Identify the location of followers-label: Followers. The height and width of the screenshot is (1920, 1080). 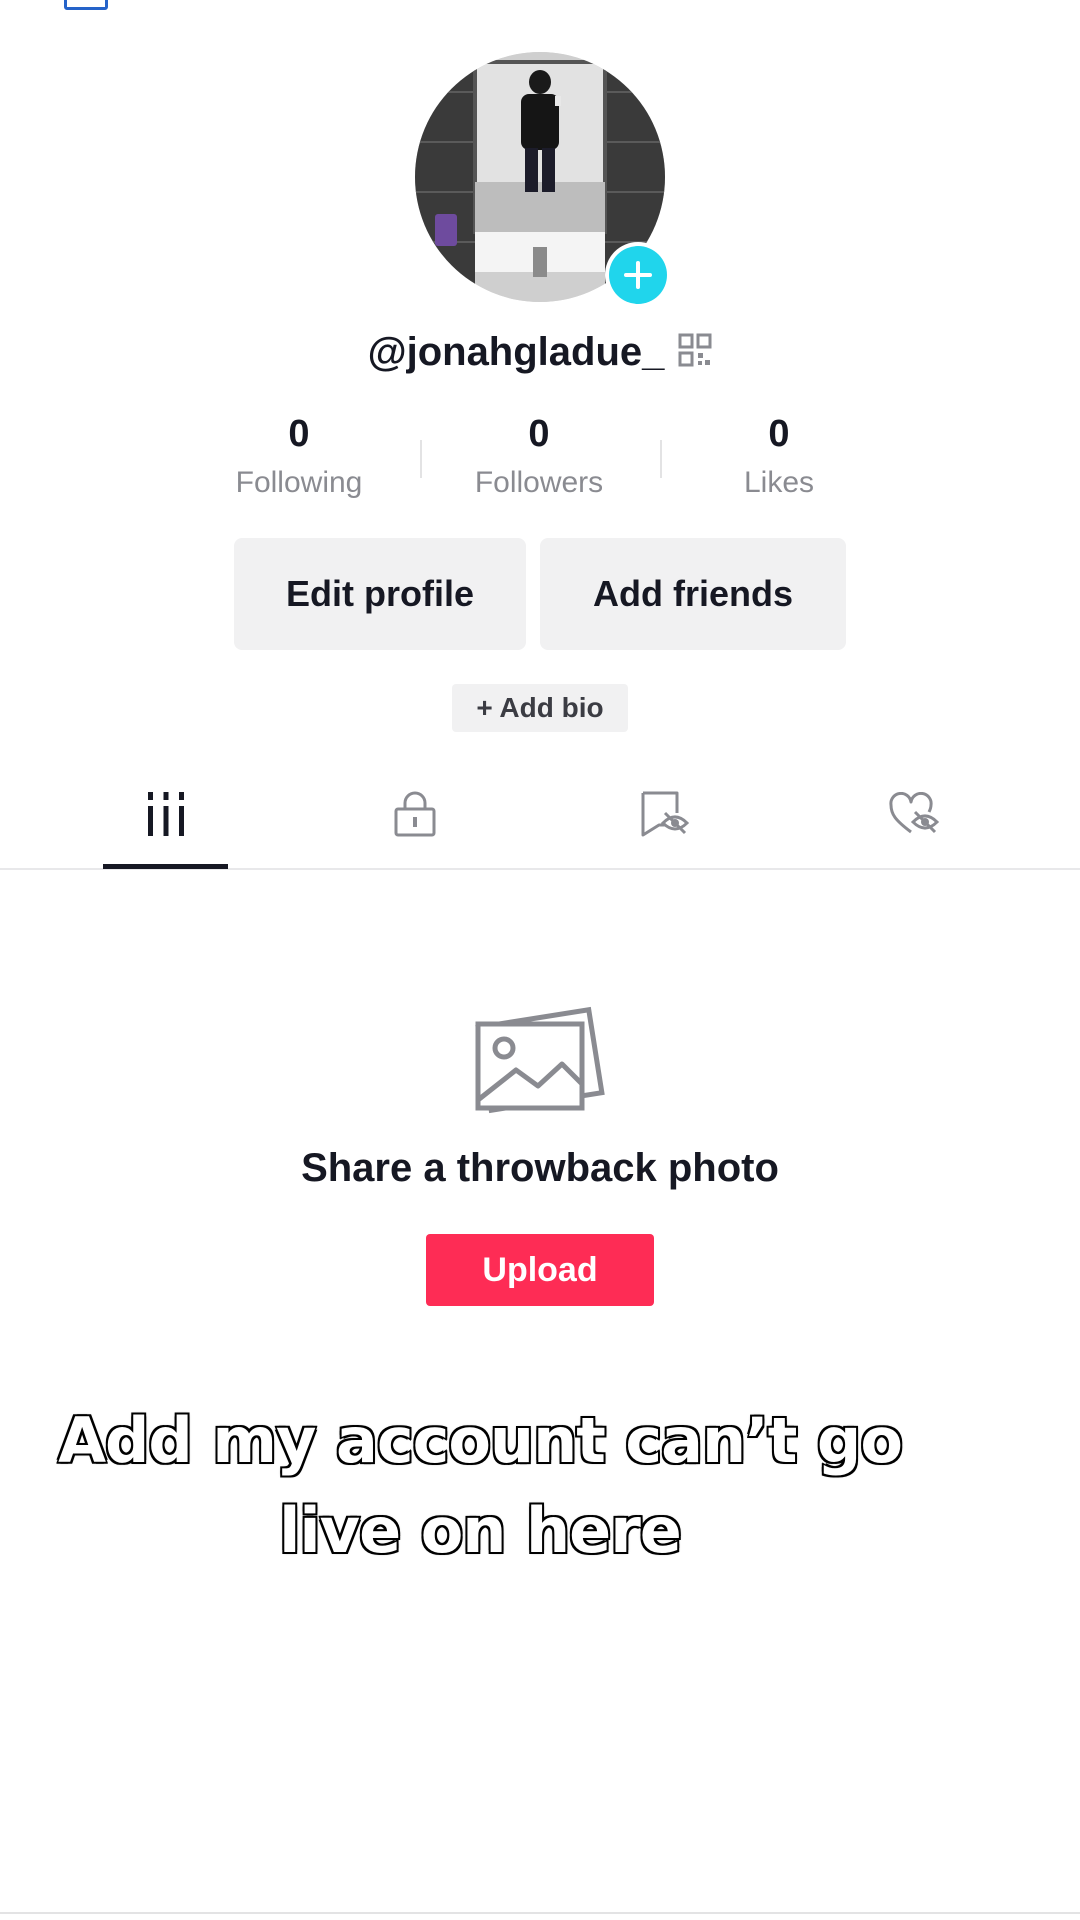
(539, 482).